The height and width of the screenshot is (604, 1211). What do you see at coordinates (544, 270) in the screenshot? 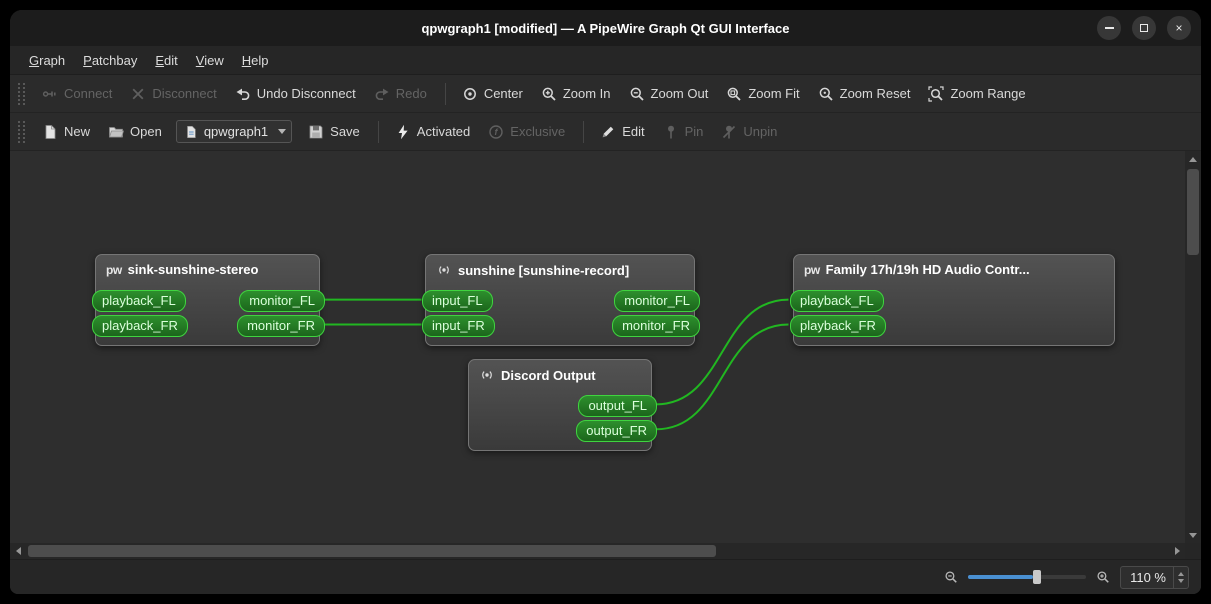
I see `node-title: sunshine [sunshine-record]` at bounding box center [544, 270].